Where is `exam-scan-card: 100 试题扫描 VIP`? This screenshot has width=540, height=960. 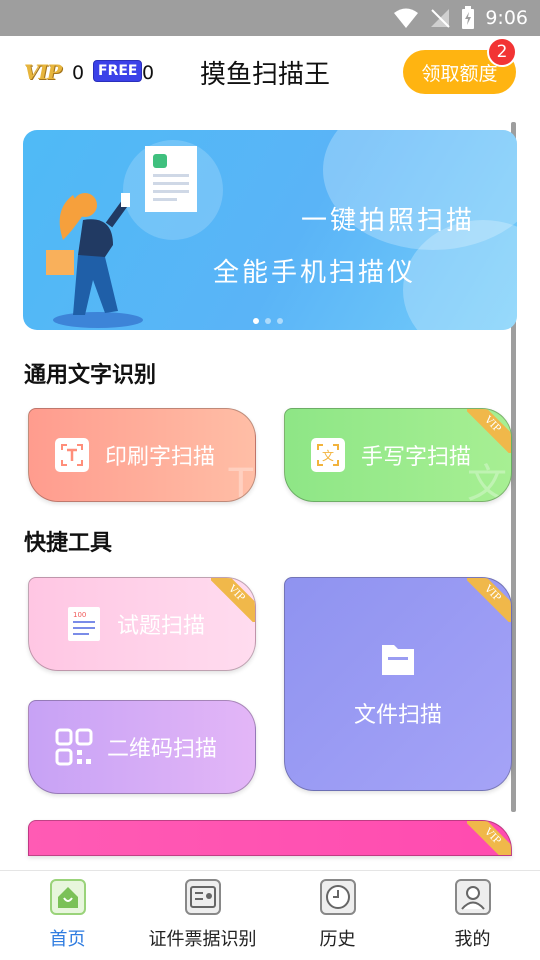
exam-scan-card: 100 试题扫描 VIP is located at coordinates (142, 624).